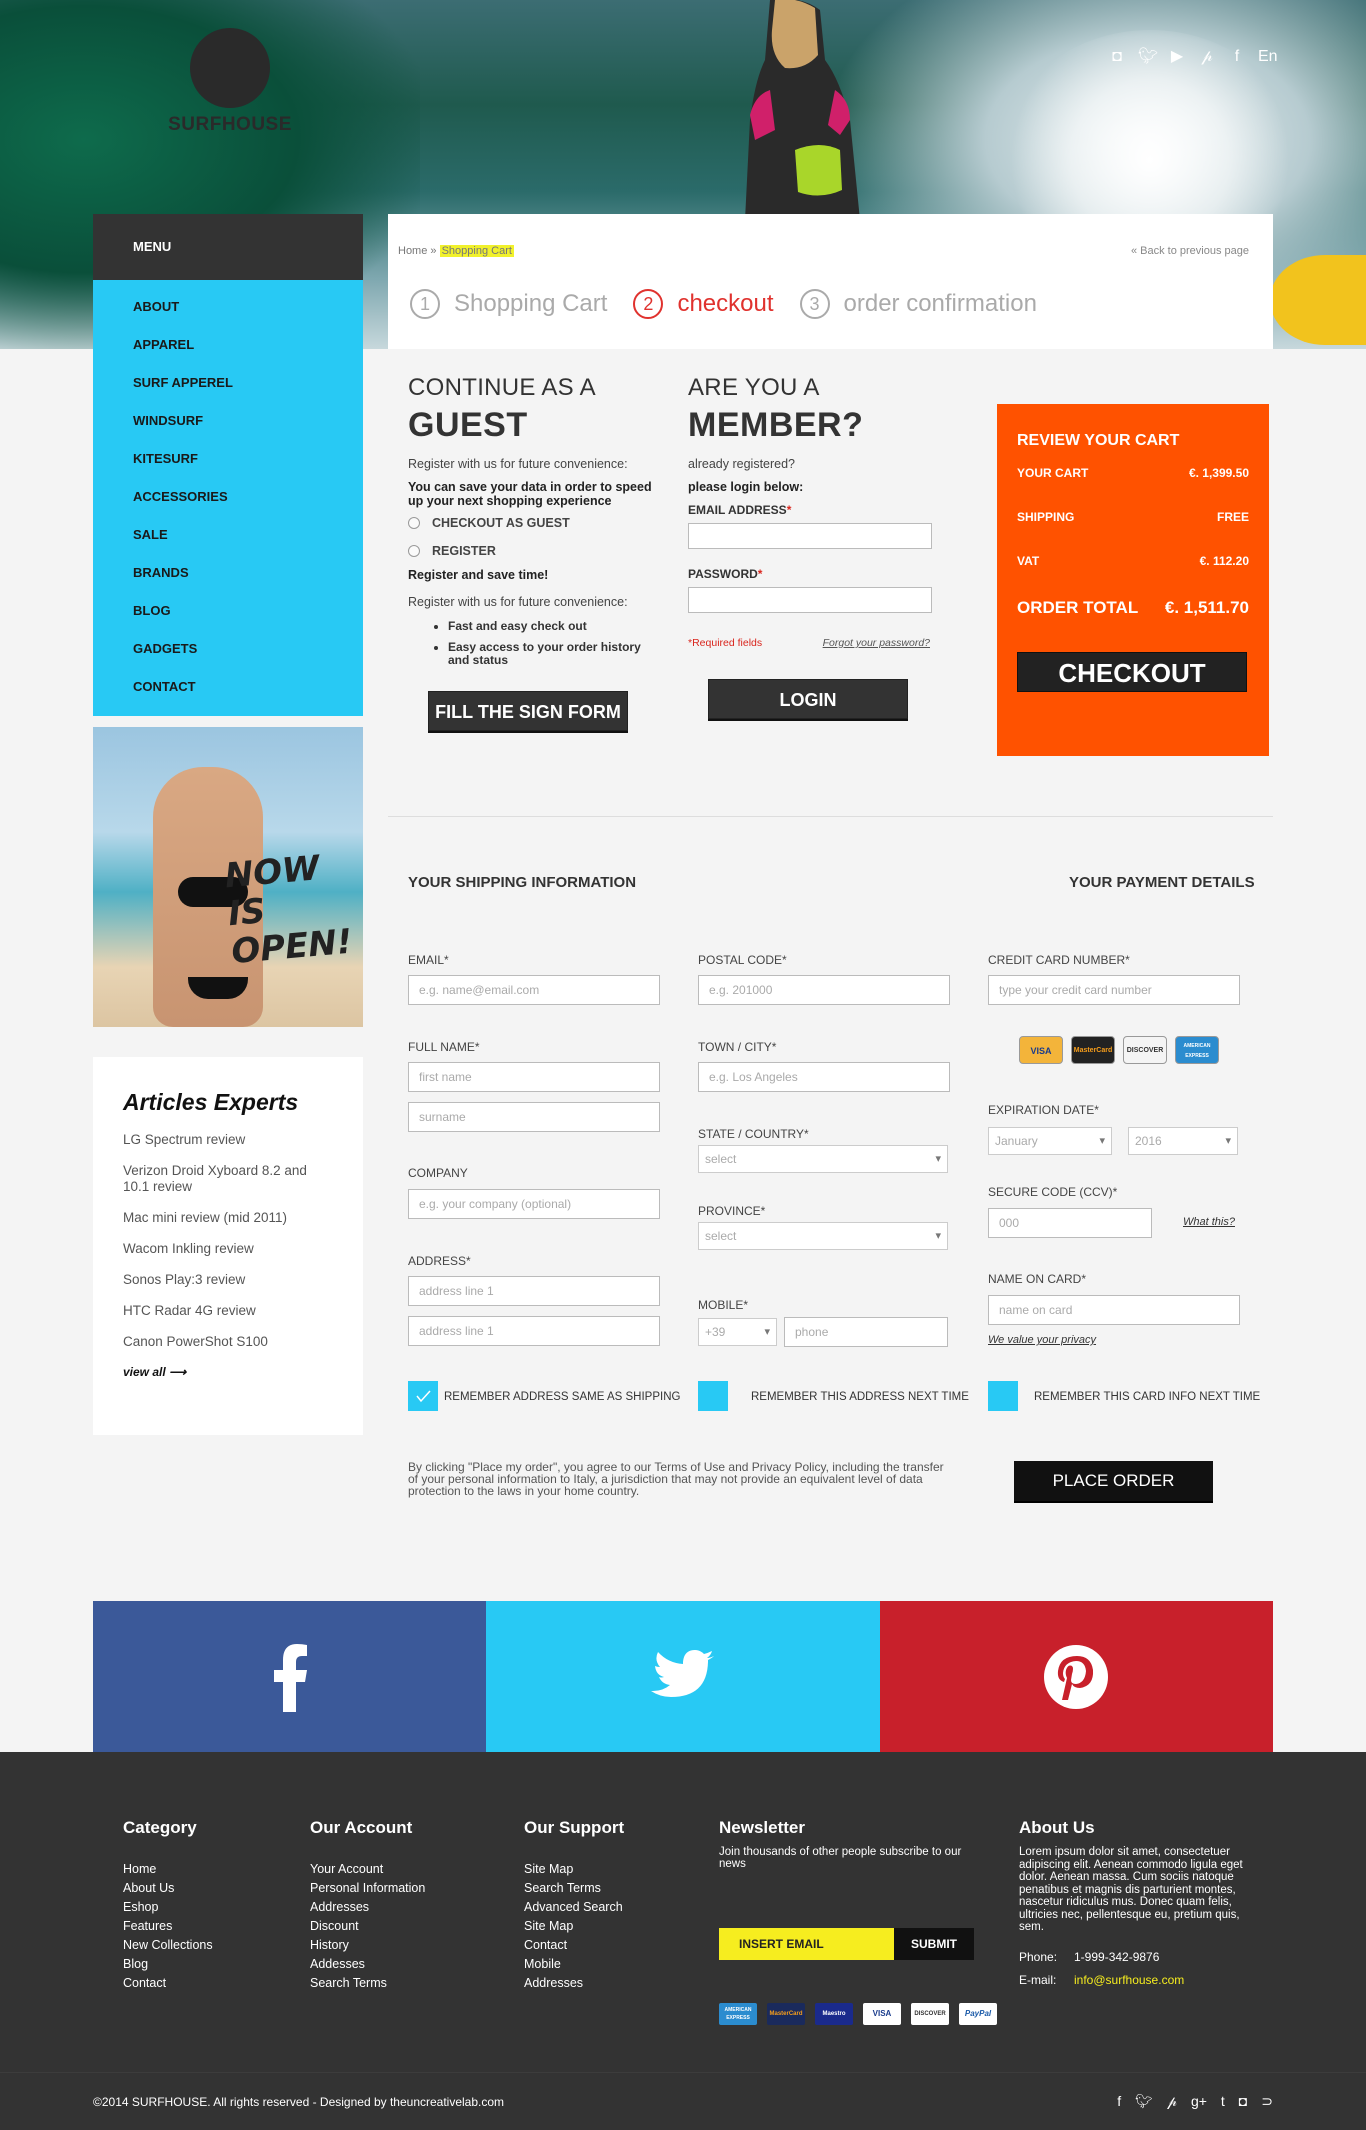 This screenshot has width=1366, height=2130. Describe the element at coordinates (367, 1926) in the screenshot. I see `footer-link: Discount` at that location.